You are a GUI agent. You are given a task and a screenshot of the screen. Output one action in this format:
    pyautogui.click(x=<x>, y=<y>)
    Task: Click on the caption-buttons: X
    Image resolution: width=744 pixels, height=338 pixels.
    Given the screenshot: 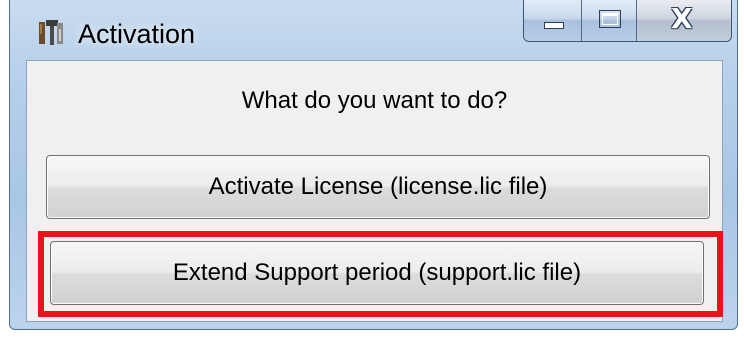 What is the action you would take?
    pyautogui.click(x=627, y=21)
    